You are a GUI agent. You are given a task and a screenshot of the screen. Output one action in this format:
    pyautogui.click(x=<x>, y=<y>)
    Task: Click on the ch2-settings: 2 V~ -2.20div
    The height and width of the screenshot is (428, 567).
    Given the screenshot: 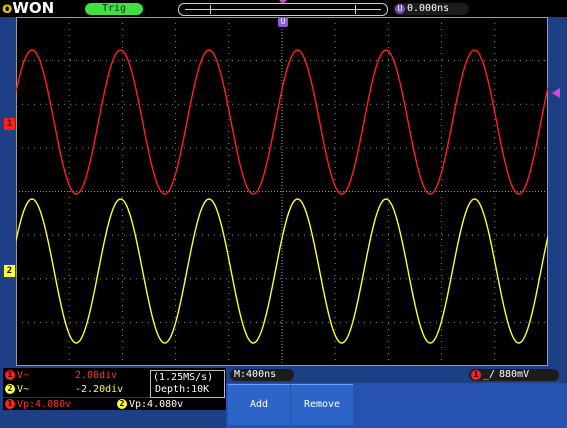 What is the action you would take?
    pyautogui.click(x=75, y=389)
    